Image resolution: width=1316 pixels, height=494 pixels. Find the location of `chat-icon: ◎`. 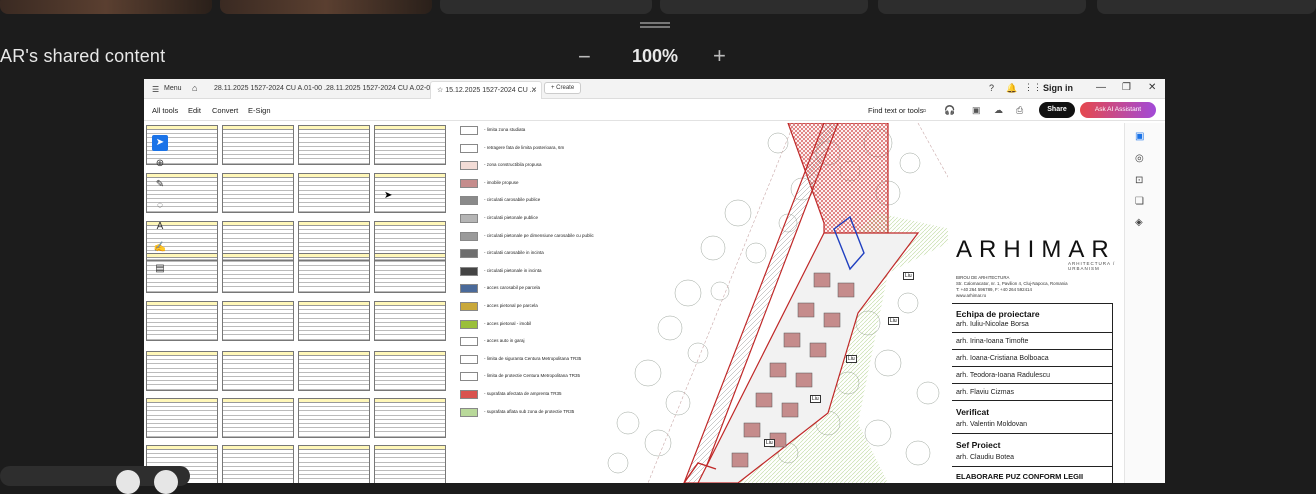

chat-icon: ◎ is located at coordinates (1139, 158).